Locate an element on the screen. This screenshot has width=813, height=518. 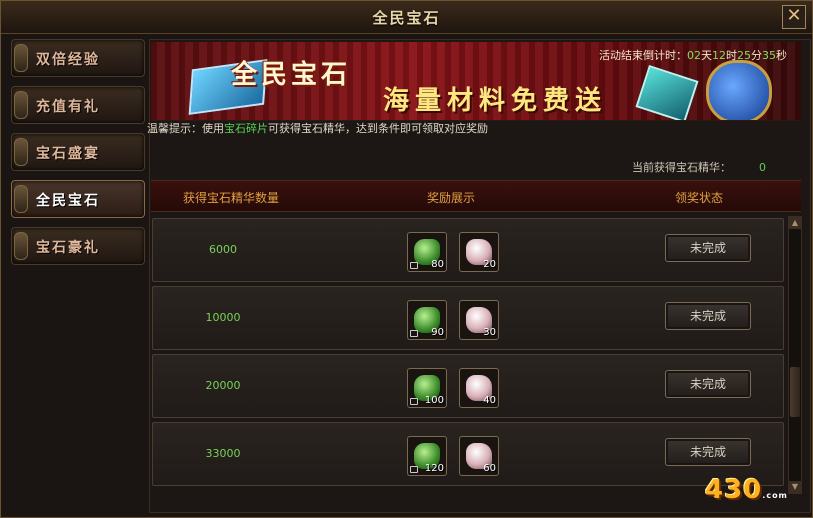
countdown-hours-unit: 时 is located at coordinates (731, 55).